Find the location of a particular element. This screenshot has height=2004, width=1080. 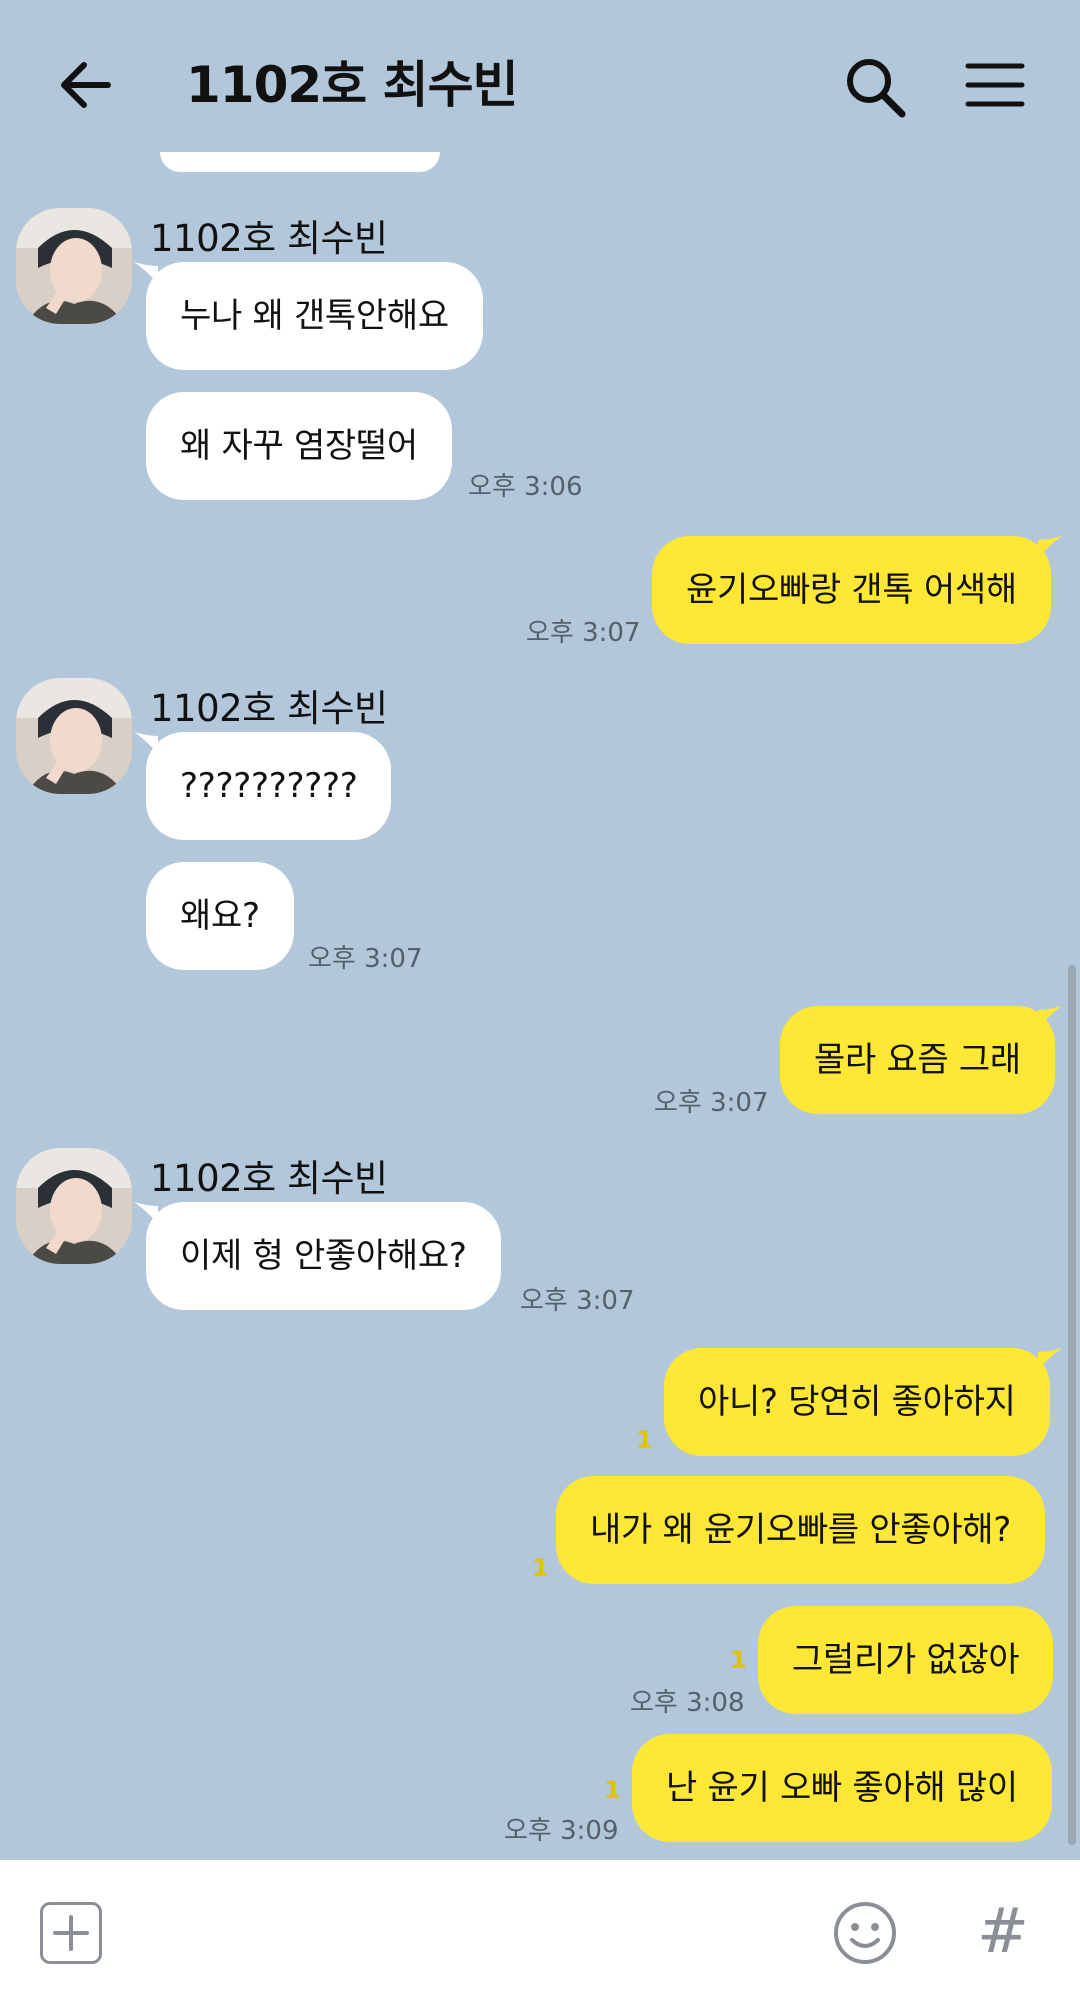

incoming-message: 왜요? is located at coordinates (220, 916).